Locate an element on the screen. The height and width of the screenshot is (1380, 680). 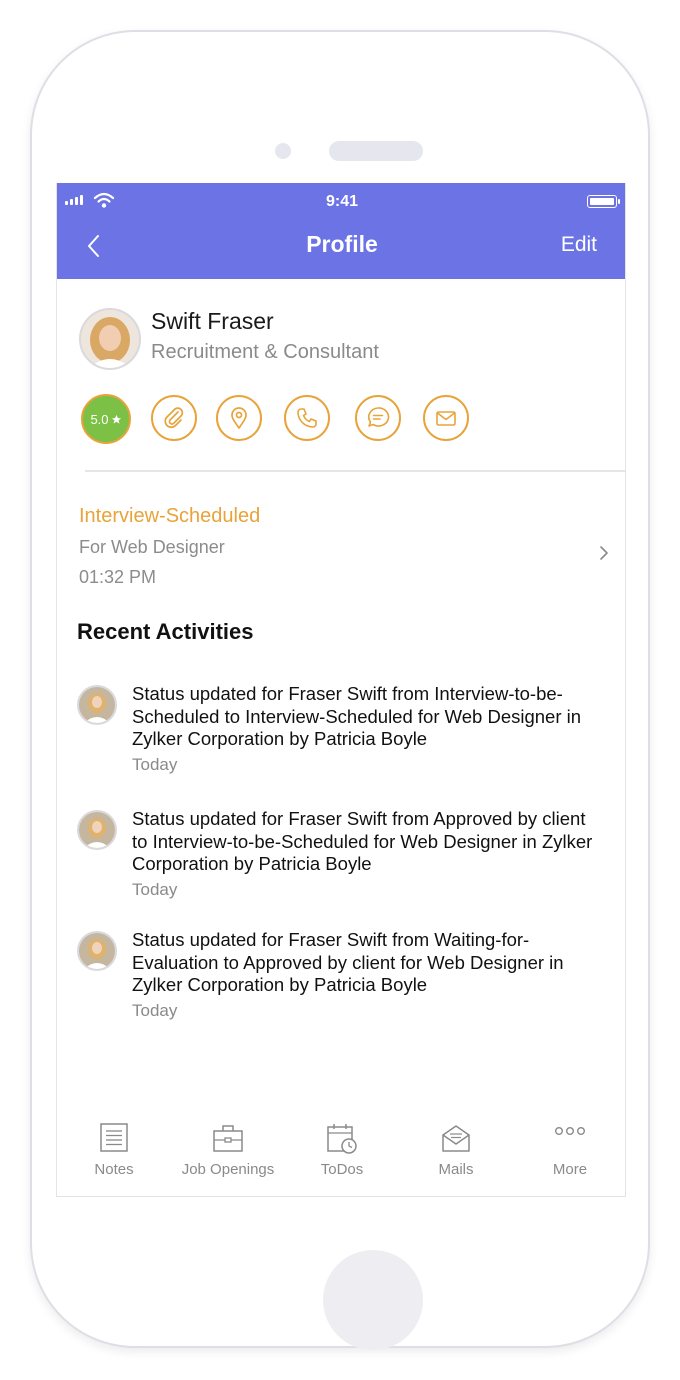
tab-label: Notes is located at coordinates (114, 1169).